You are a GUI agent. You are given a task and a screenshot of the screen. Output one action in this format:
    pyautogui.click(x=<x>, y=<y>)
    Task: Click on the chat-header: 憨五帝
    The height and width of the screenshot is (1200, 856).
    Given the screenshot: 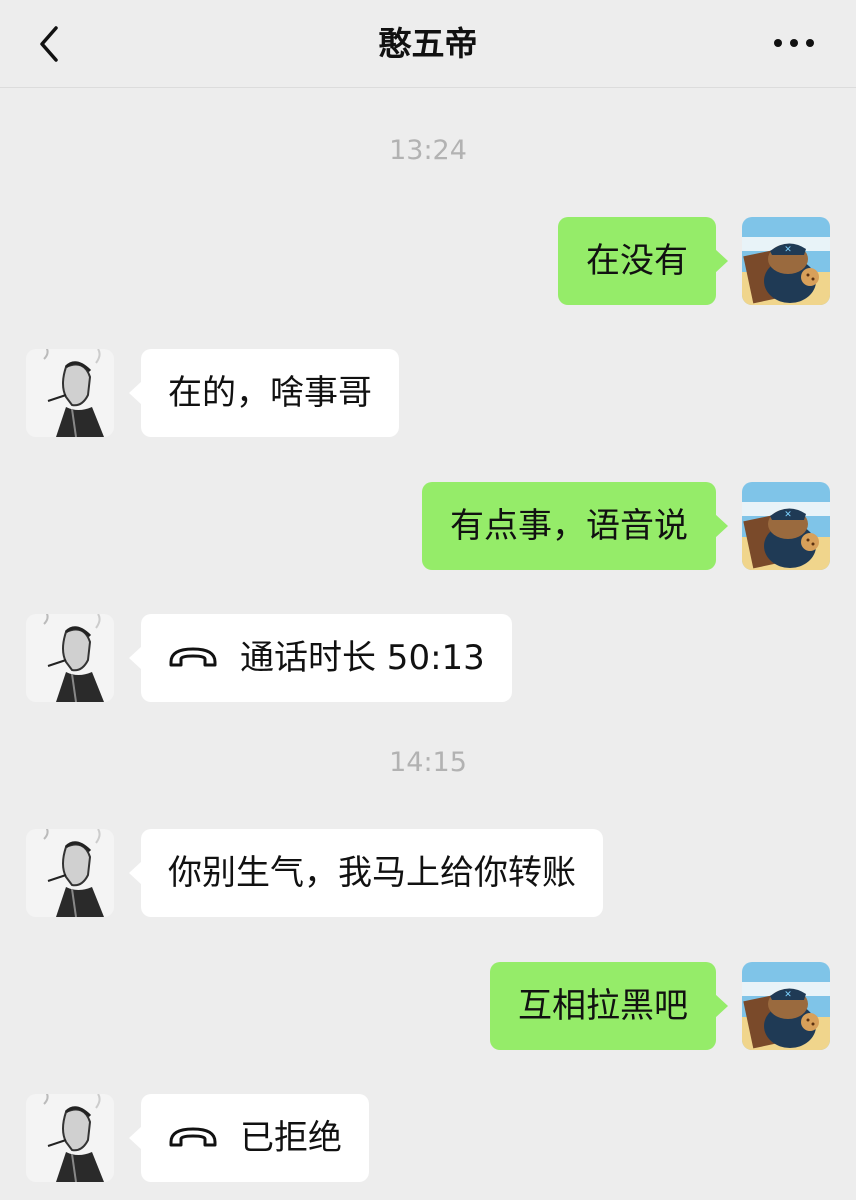 What is the action you would take?
    pyautogui.click(x=428, y=44)
    